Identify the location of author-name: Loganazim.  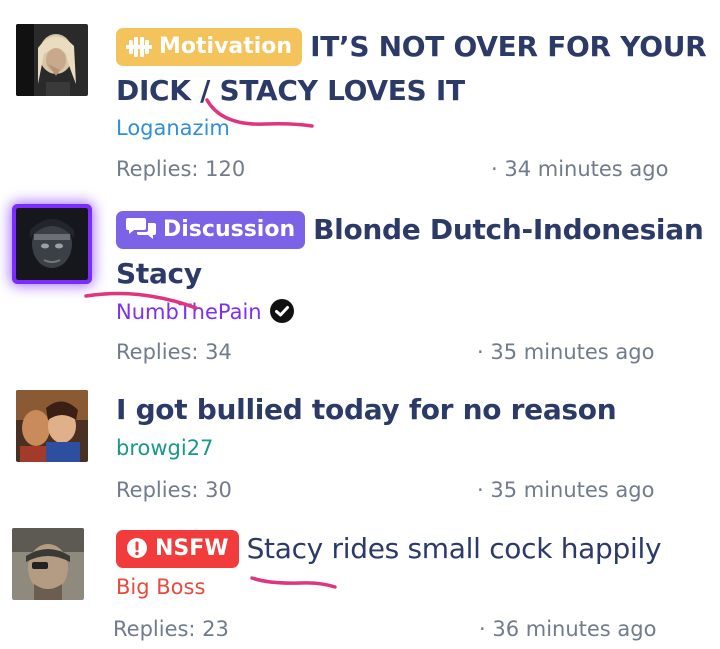
(173, 128).